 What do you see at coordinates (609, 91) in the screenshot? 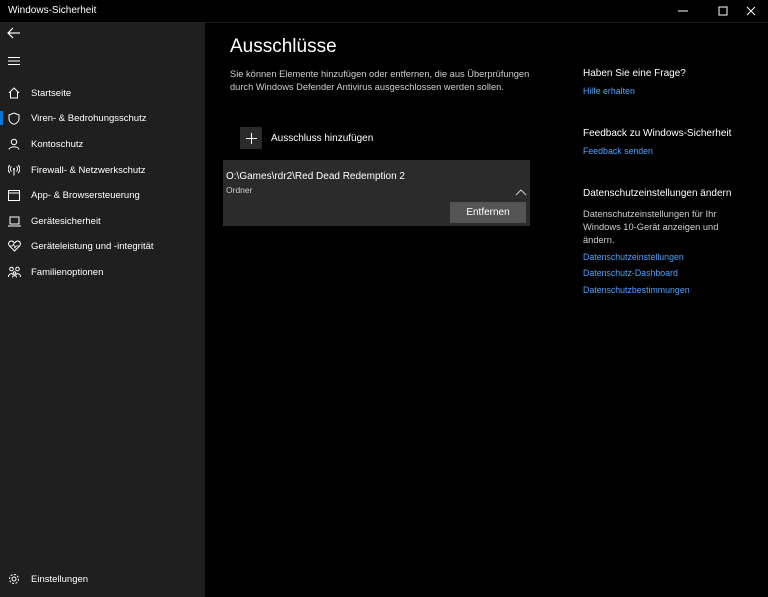
I see `help-link: Hilfe erhalten` at bounding box center [609, 91].